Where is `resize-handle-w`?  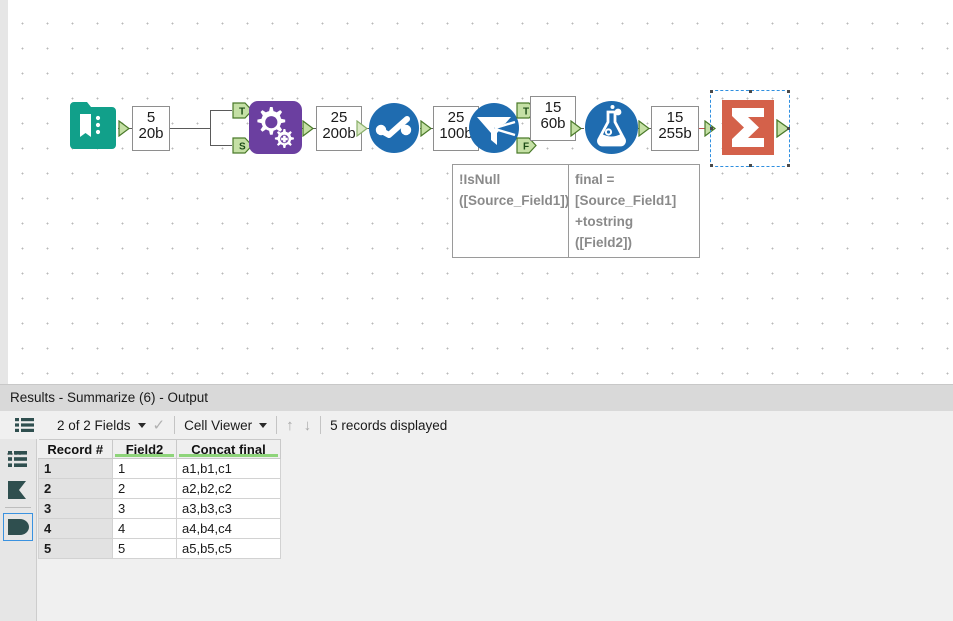 resize-handle-w is located at coordinates (711, 128).